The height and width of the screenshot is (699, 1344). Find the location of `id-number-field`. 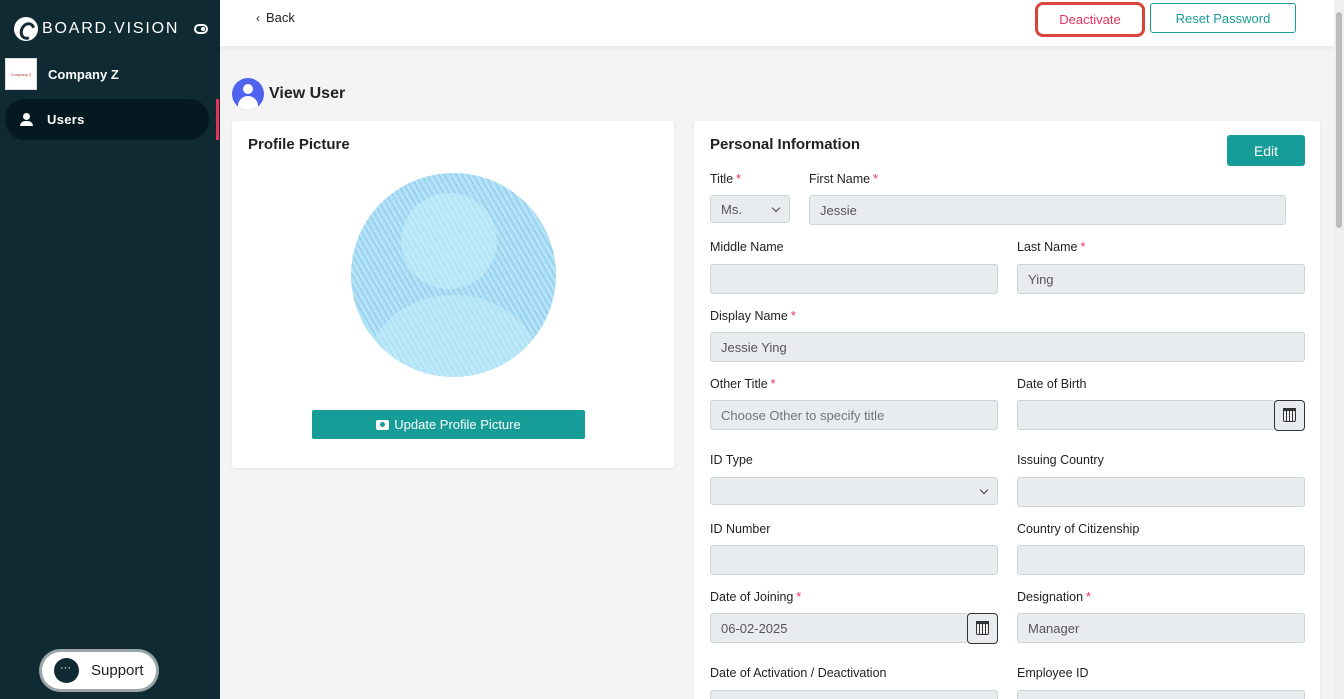

id-number-field is located at coordinates (854, 560).